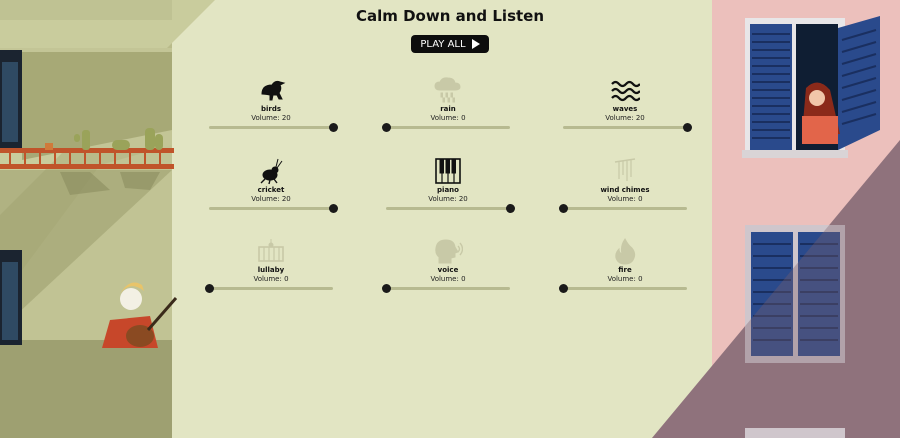 The height and width of the screenshot is (438, 900). What do you see at coordinates (271, 109) in the screenshot?
I see `sound-name: birds` at bounding box center [271, 109].